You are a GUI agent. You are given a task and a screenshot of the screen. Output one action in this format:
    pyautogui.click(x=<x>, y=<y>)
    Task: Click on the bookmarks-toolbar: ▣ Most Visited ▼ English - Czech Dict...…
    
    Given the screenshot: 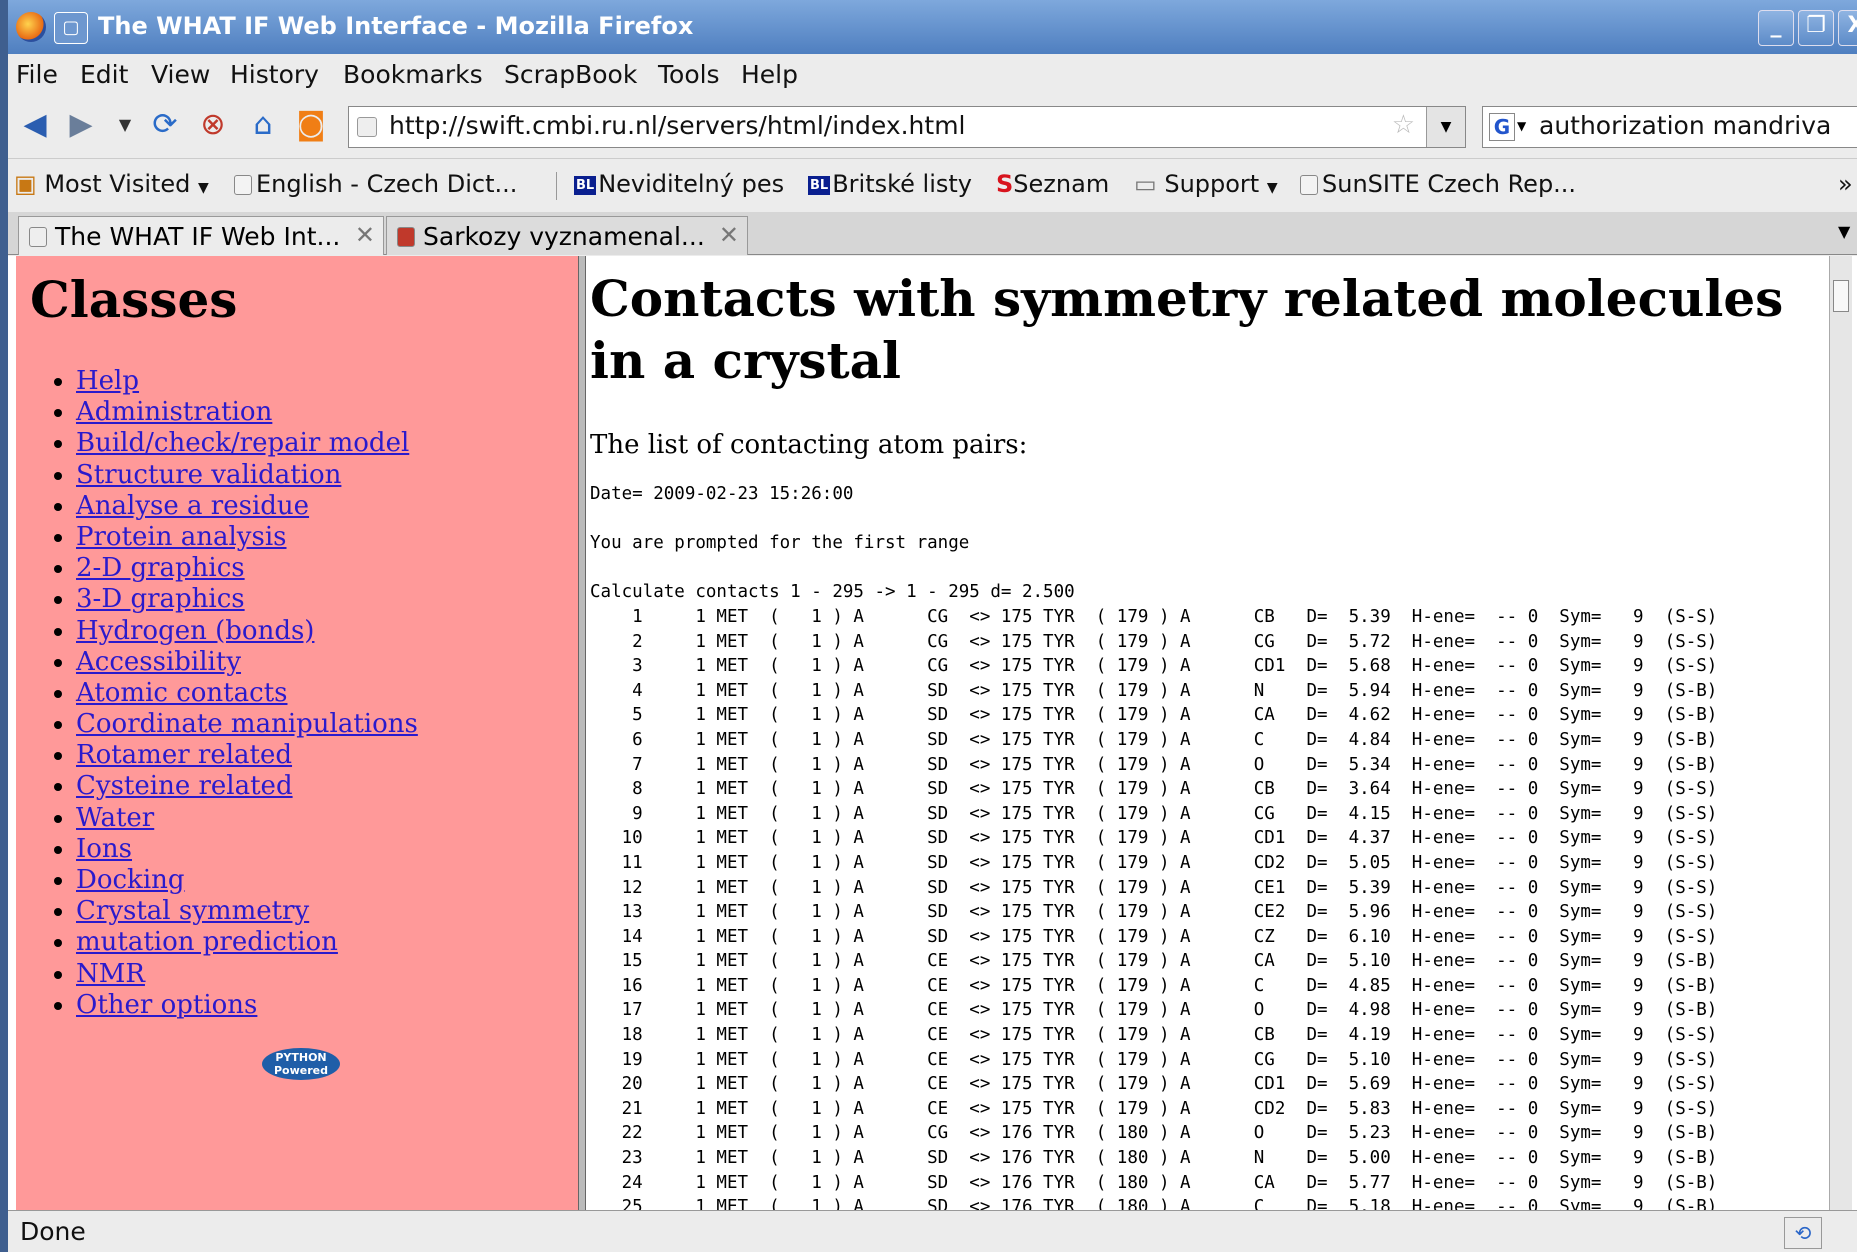 What is the action you would take?
    pyautogui.click(x=932, y=185)
    